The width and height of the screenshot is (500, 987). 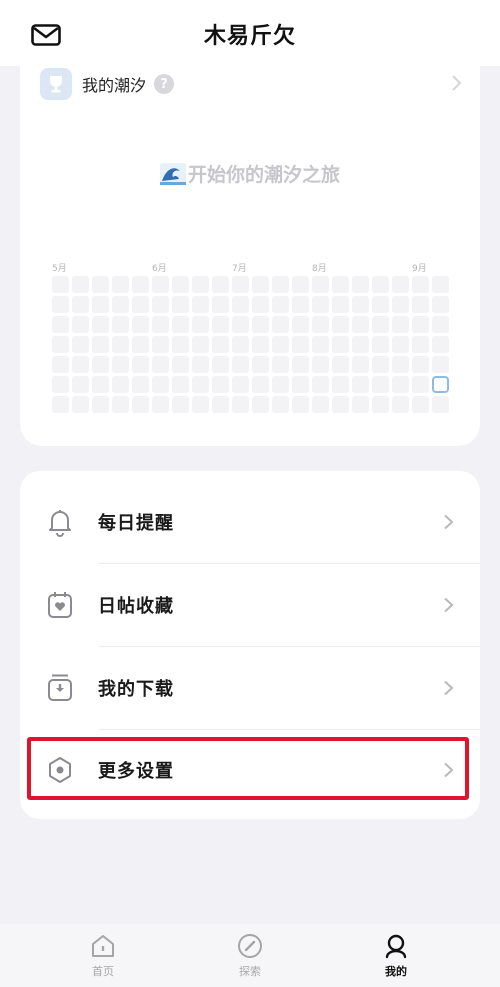 I want to click on menu-item-downloads: 我的下载, so click(x=250, y=688).